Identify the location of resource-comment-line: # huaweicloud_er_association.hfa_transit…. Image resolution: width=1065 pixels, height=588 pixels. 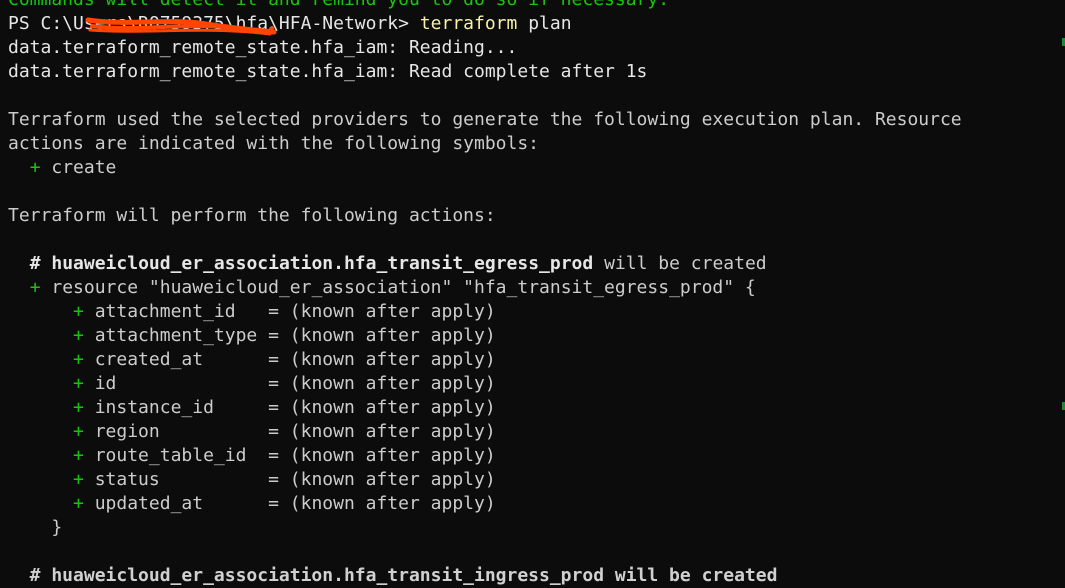
(533, 264).